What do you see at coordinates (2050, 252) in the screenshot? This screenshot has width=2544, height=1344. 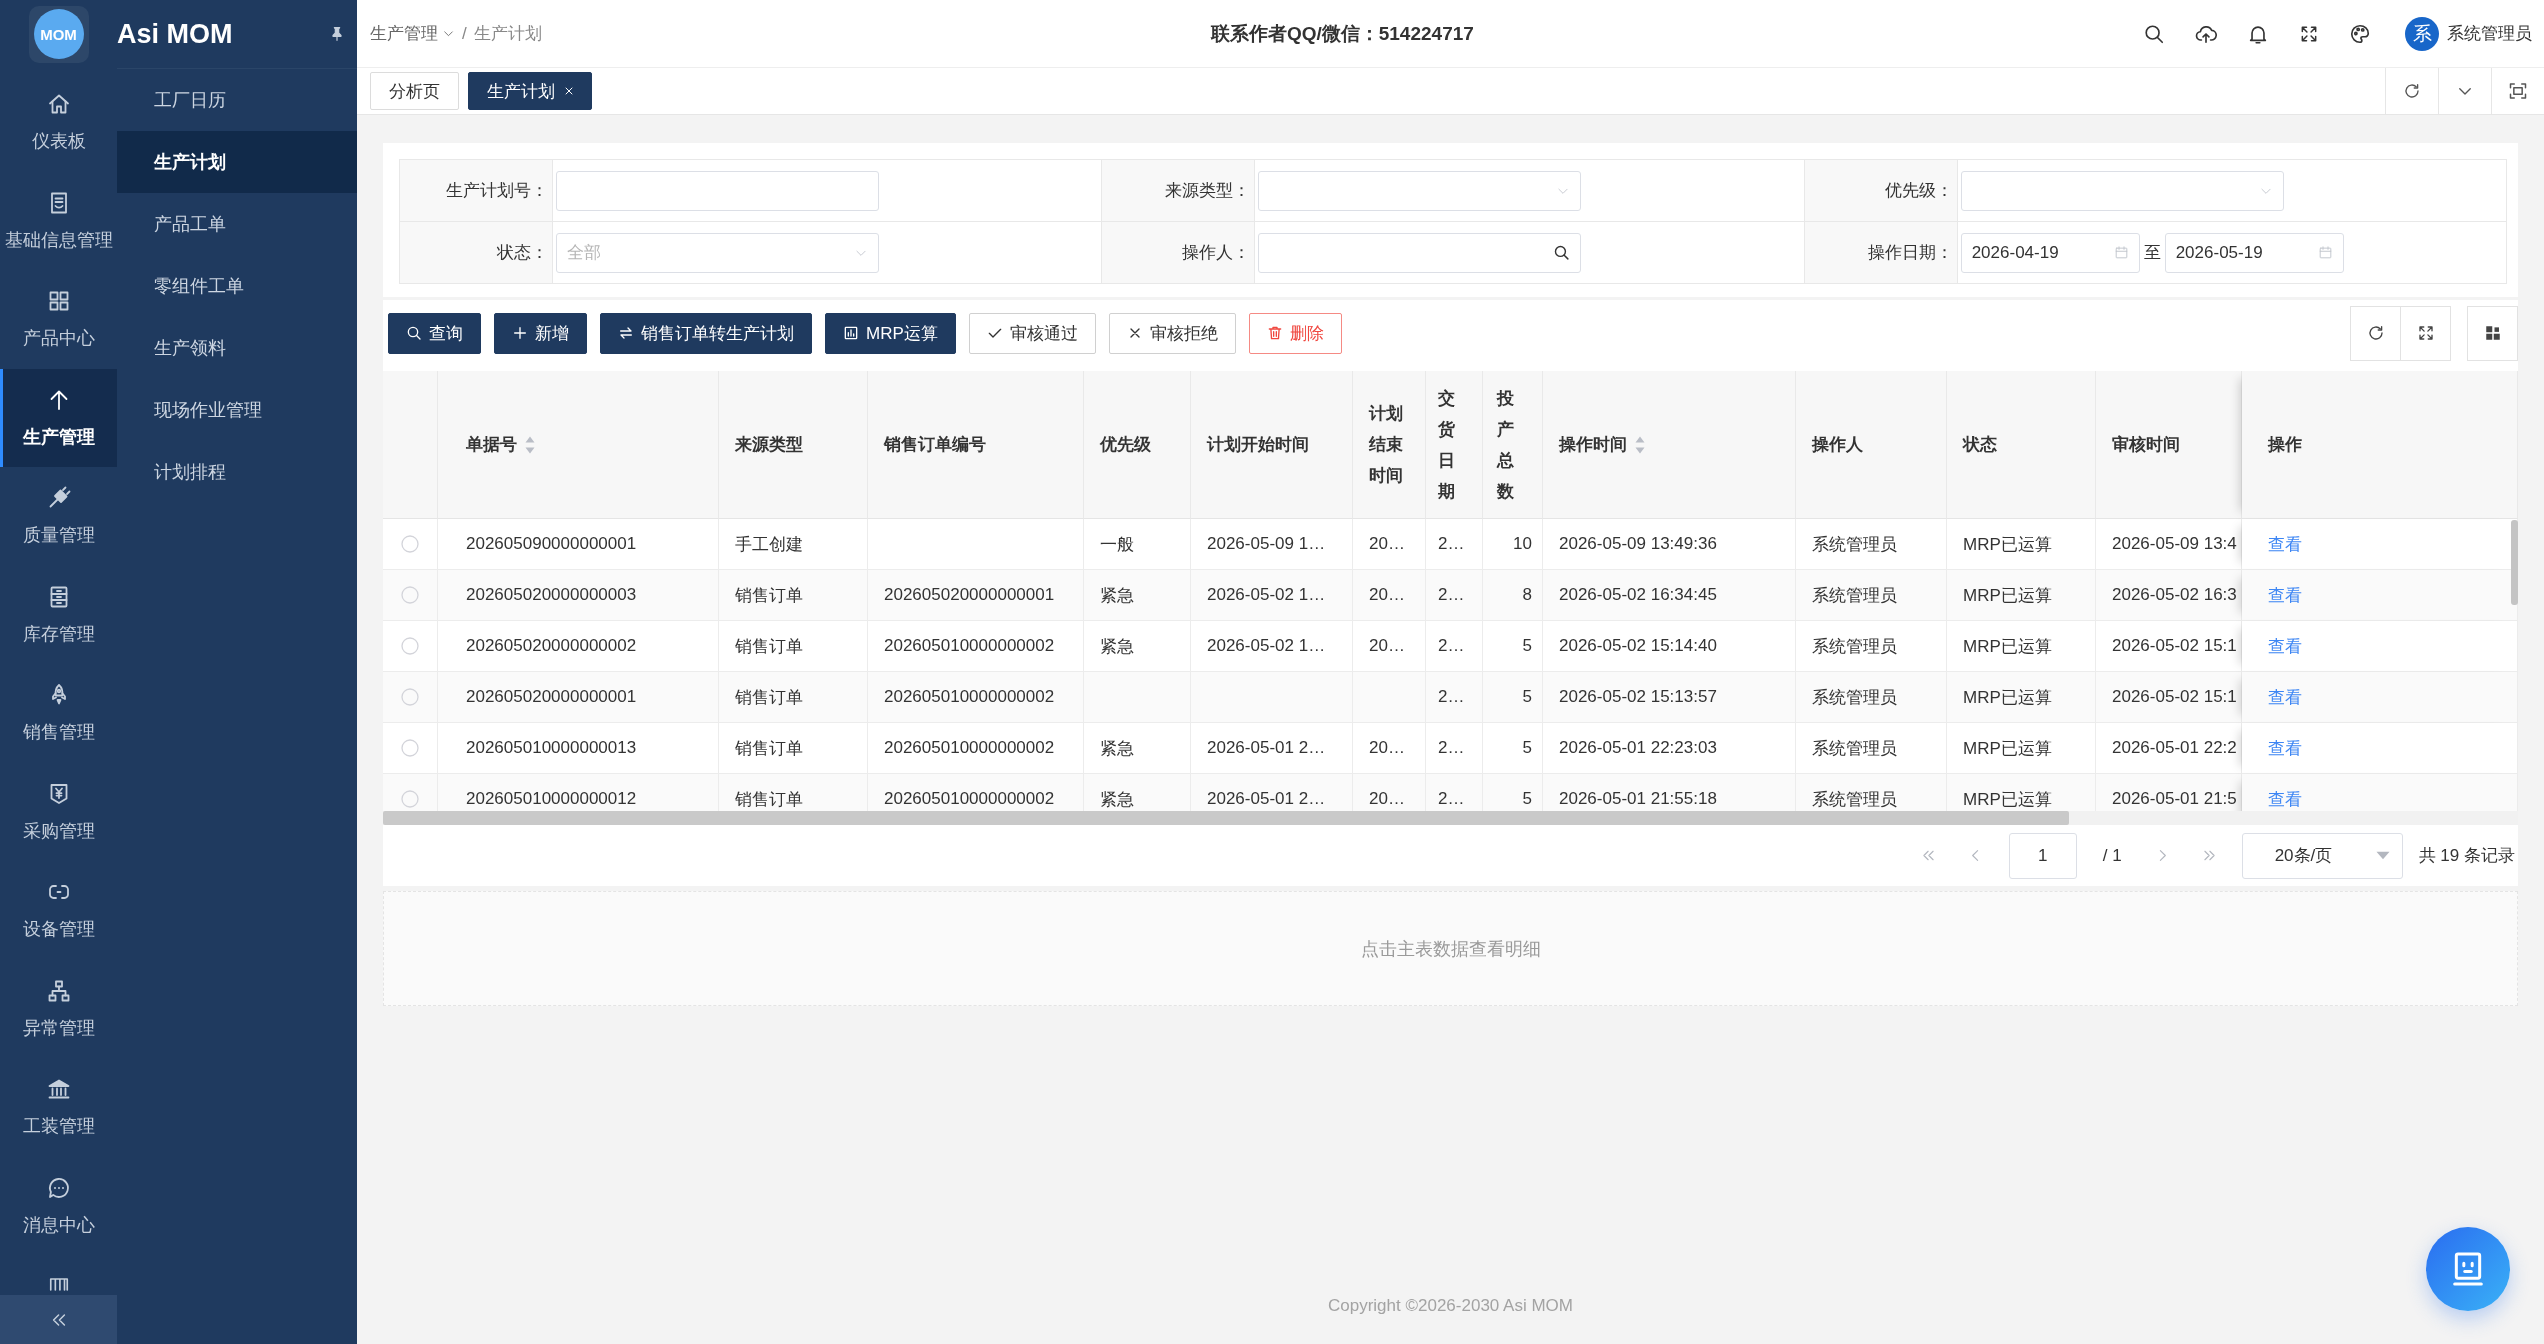 I see `date-field: 2026-04-19` at bounding box center [2050, 252].